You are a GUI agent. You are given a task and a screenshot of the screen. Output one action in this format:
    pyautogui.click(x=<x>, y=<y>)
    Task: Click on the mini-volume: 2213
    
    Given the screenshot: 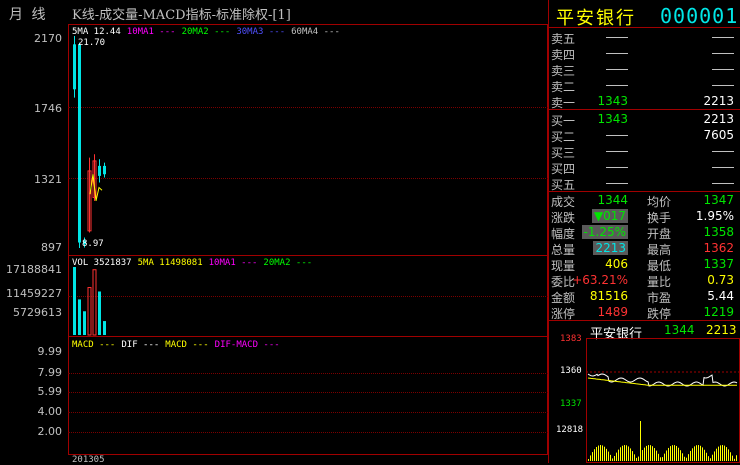 What is the action you would take?
    pyautogui.click(x=721, y=330)
    